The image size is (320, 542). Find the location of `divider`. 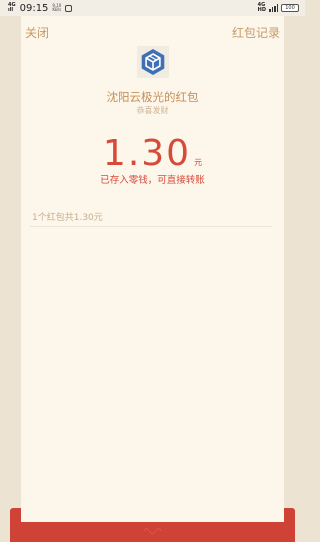

divider is located at coordinates (151, 226).